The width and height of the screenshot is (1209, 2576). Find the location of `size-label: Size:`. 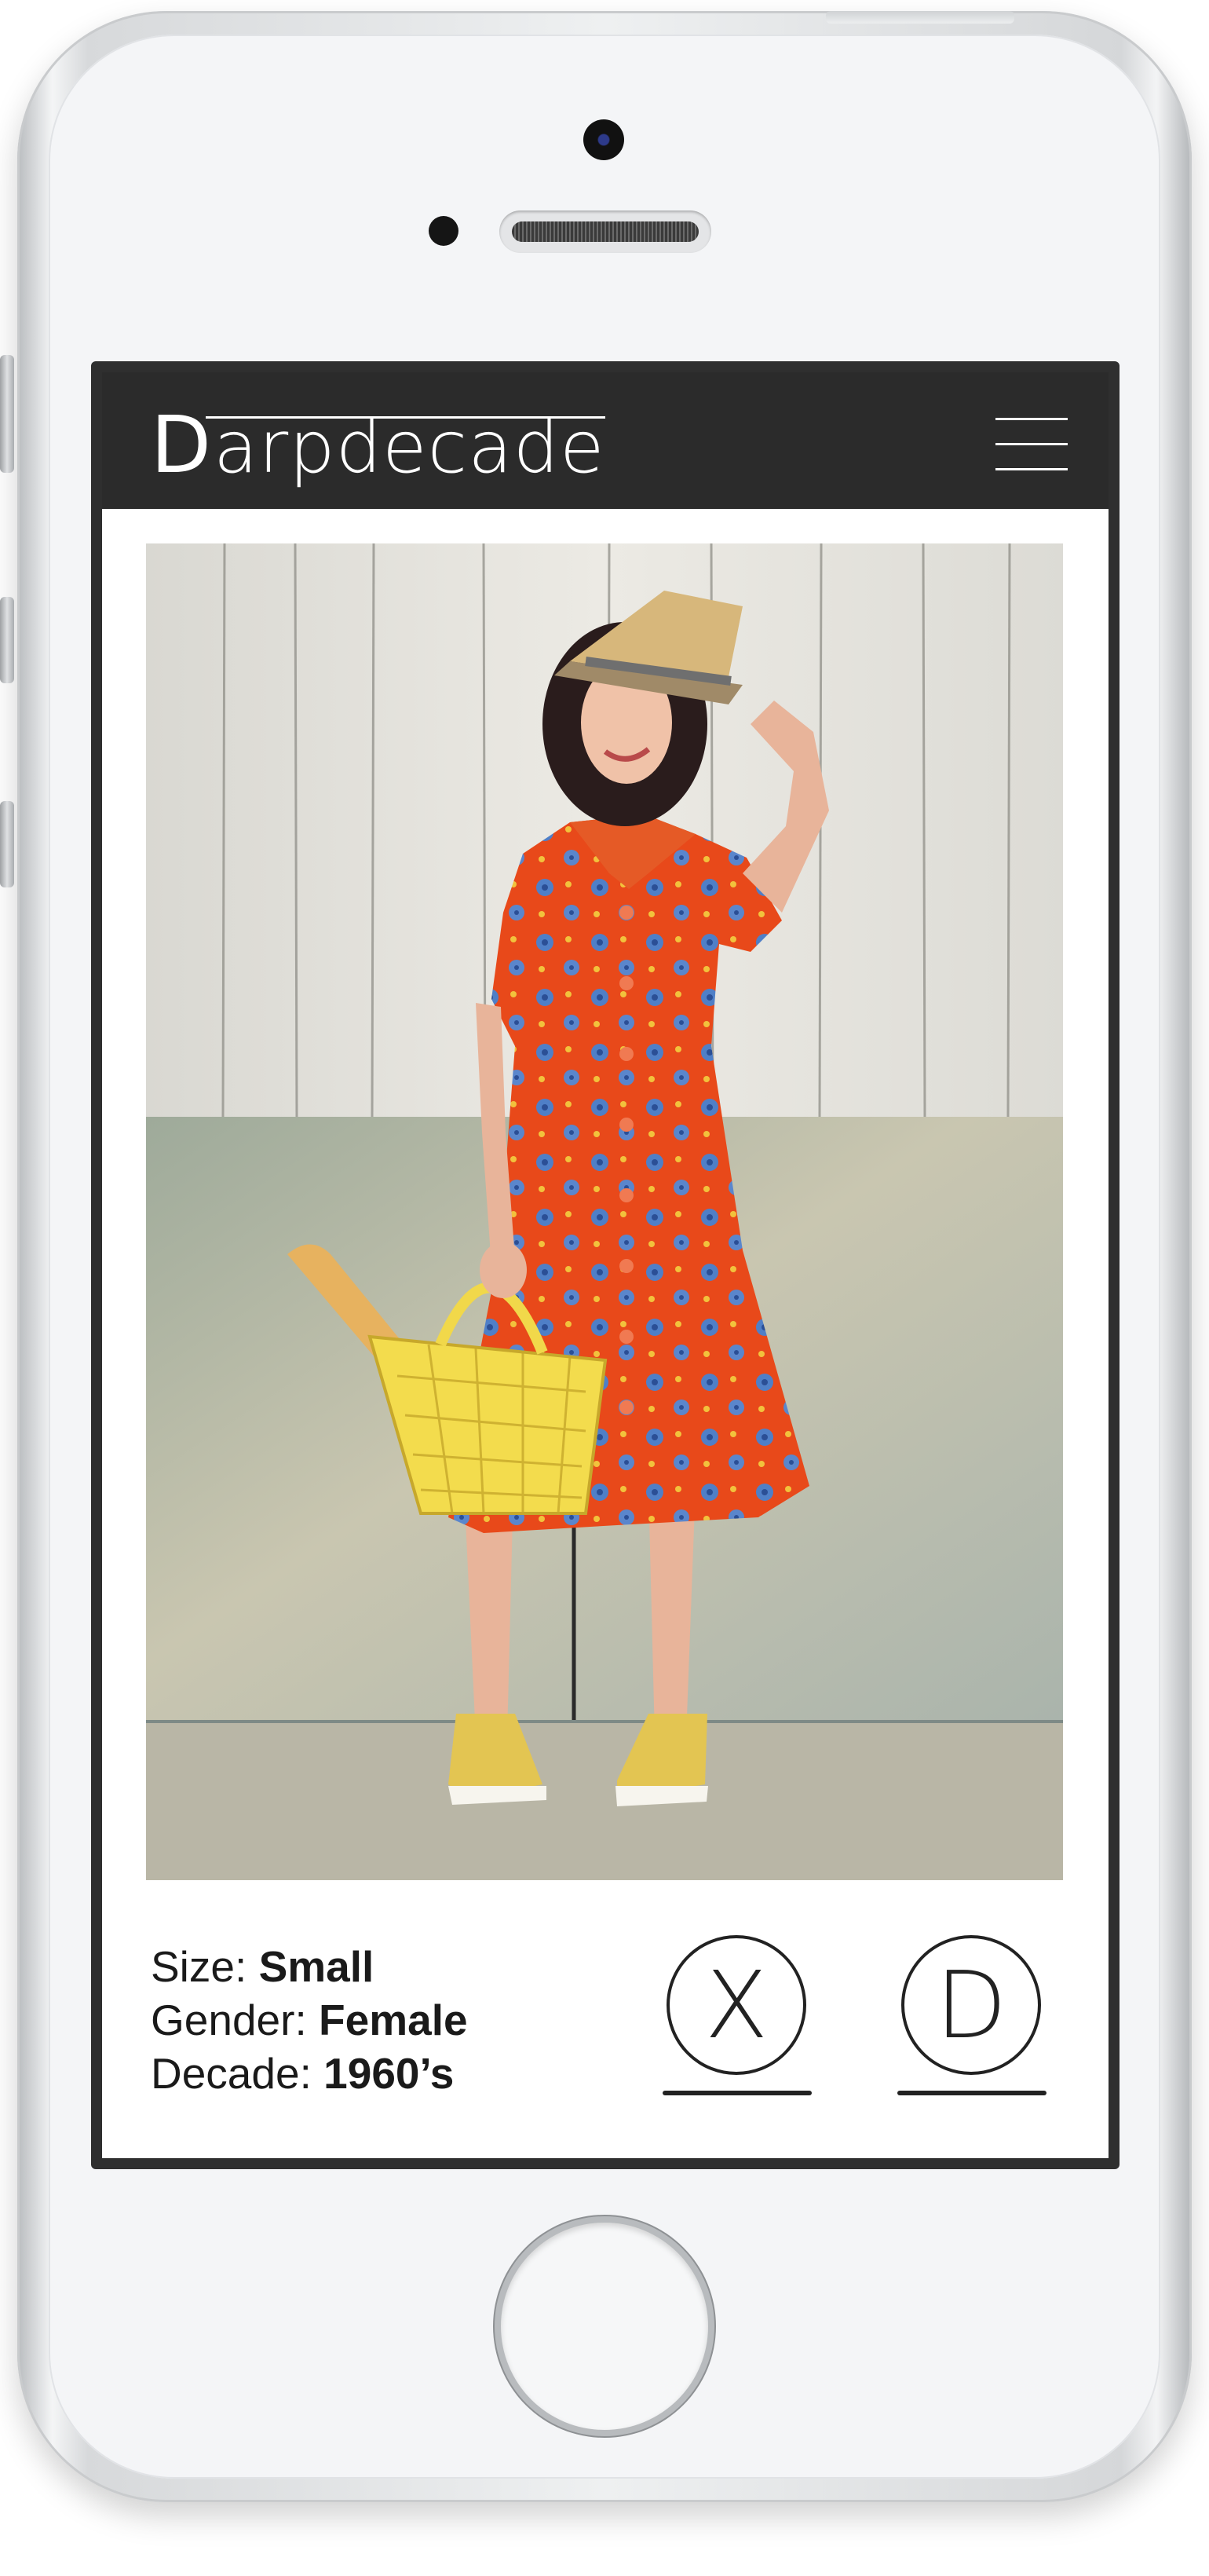

size-label: Size: is located at coordinates (205, 1967).